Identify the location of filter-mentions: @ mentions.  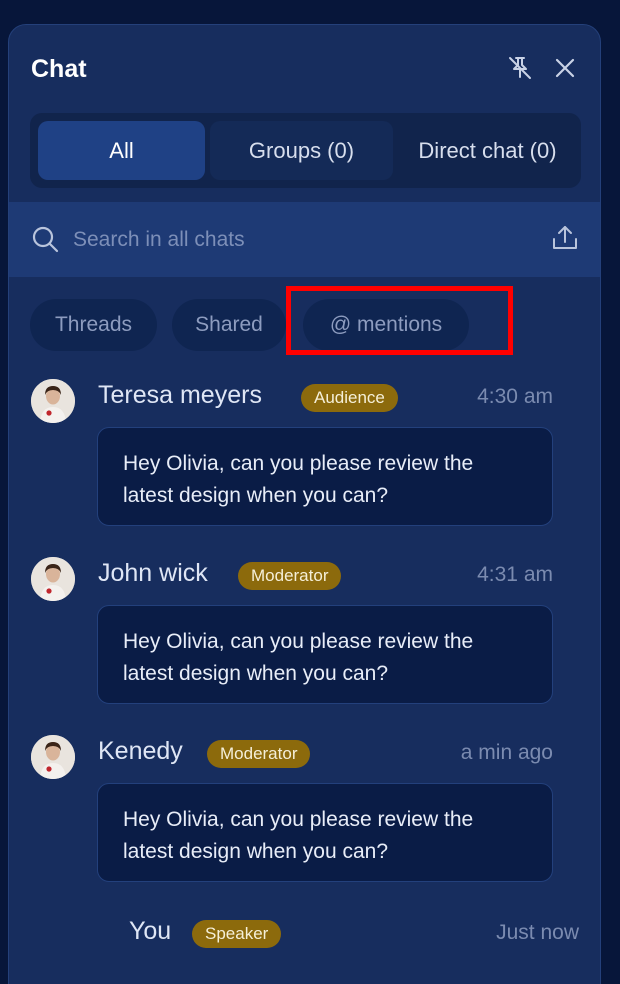
(386, 325).